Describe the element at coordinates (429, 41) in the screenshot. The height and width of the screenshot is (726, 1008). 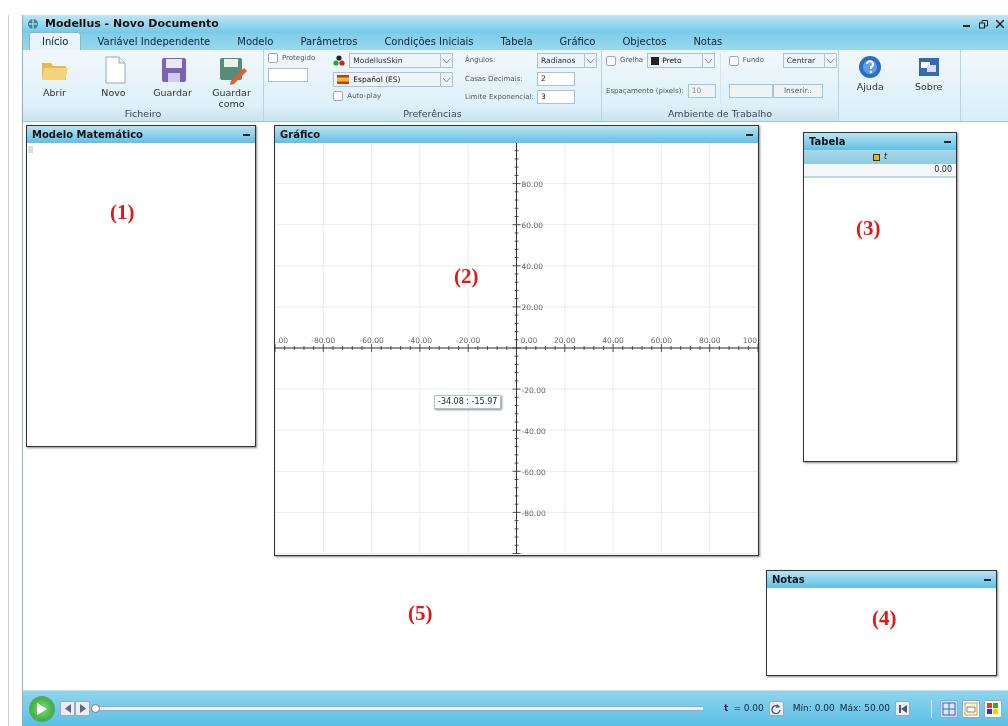
I see `ribbon-tab: Condições Iniciais` at that location.